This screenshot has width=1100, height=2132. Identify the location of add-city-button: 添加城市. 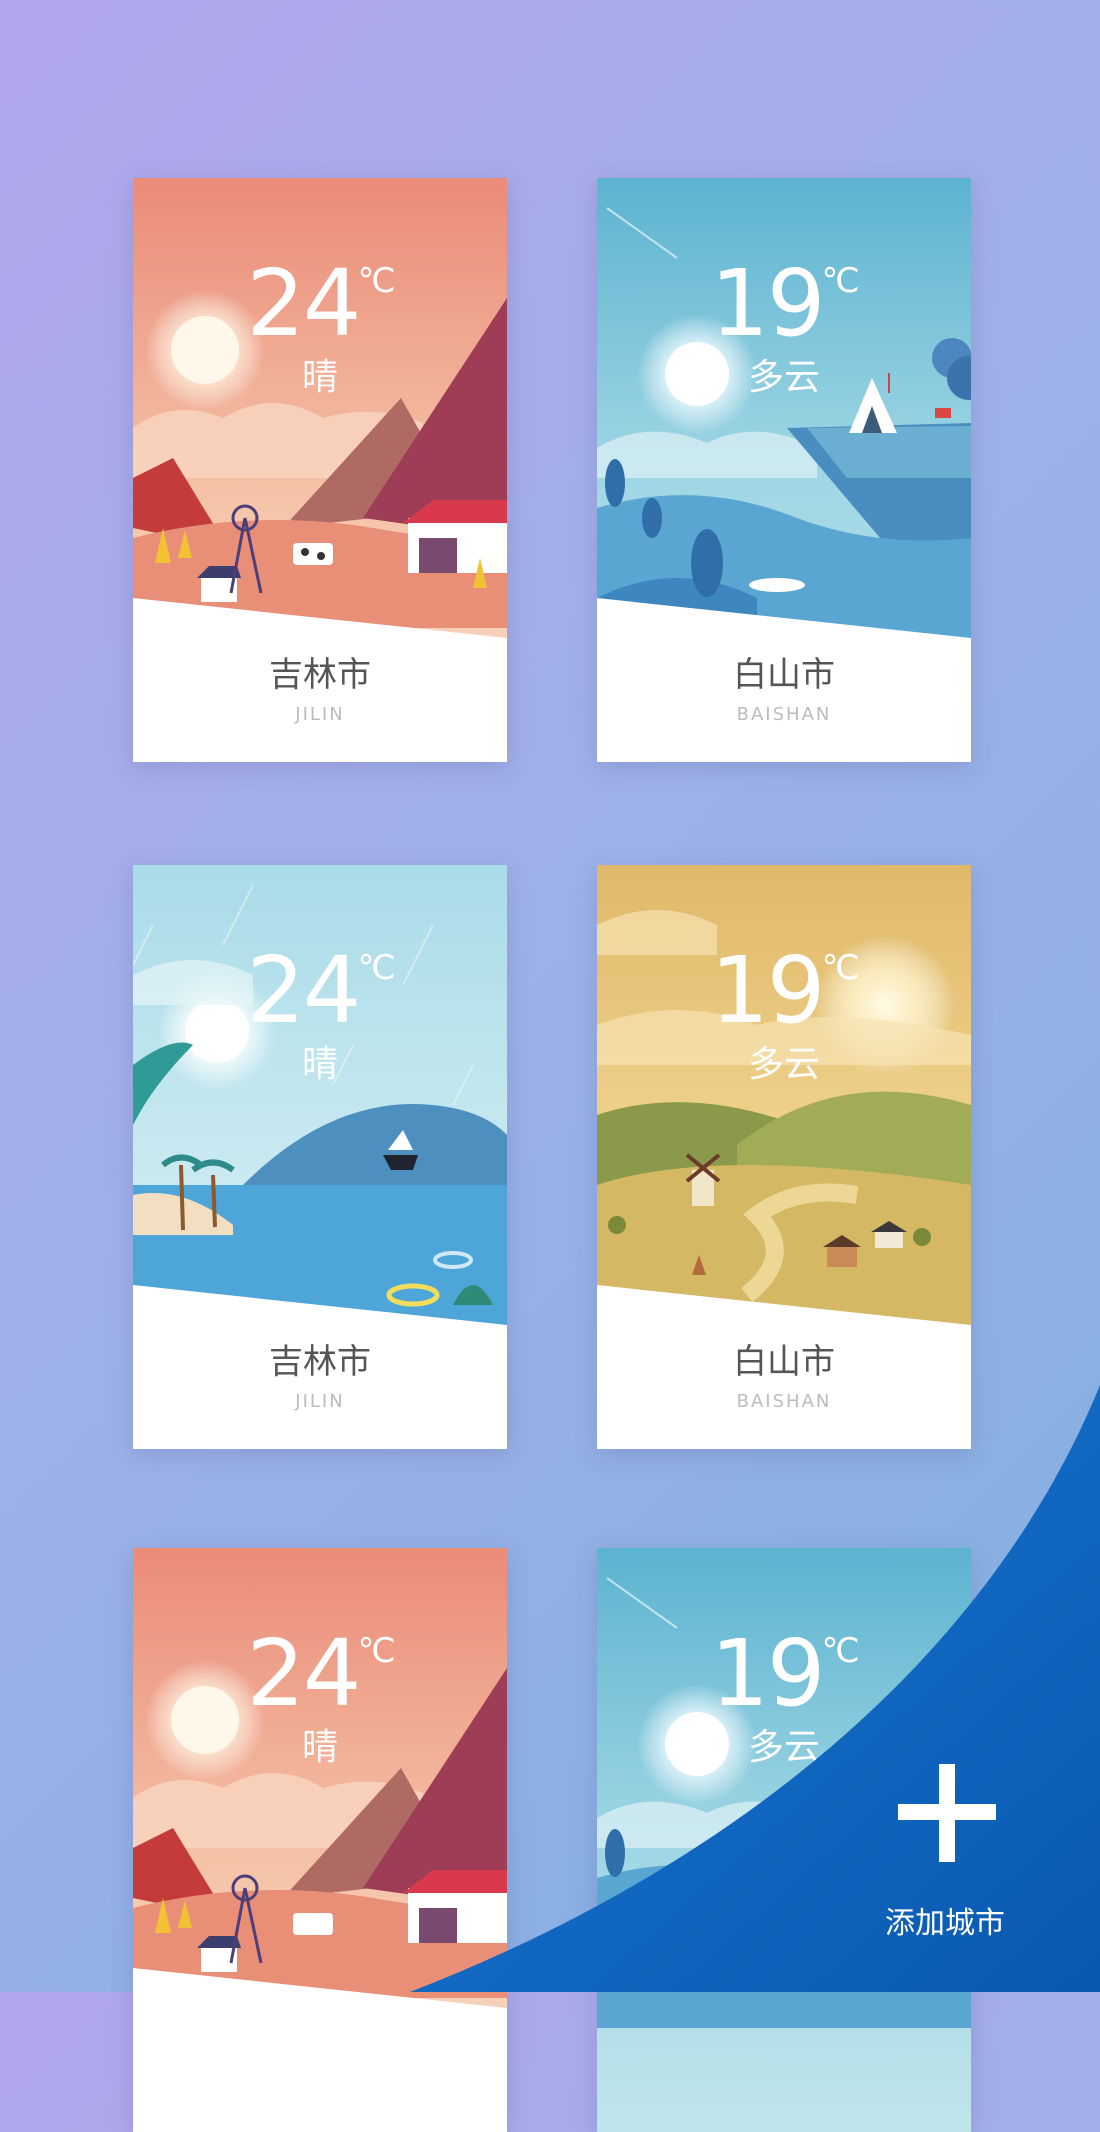
(945, 1850).